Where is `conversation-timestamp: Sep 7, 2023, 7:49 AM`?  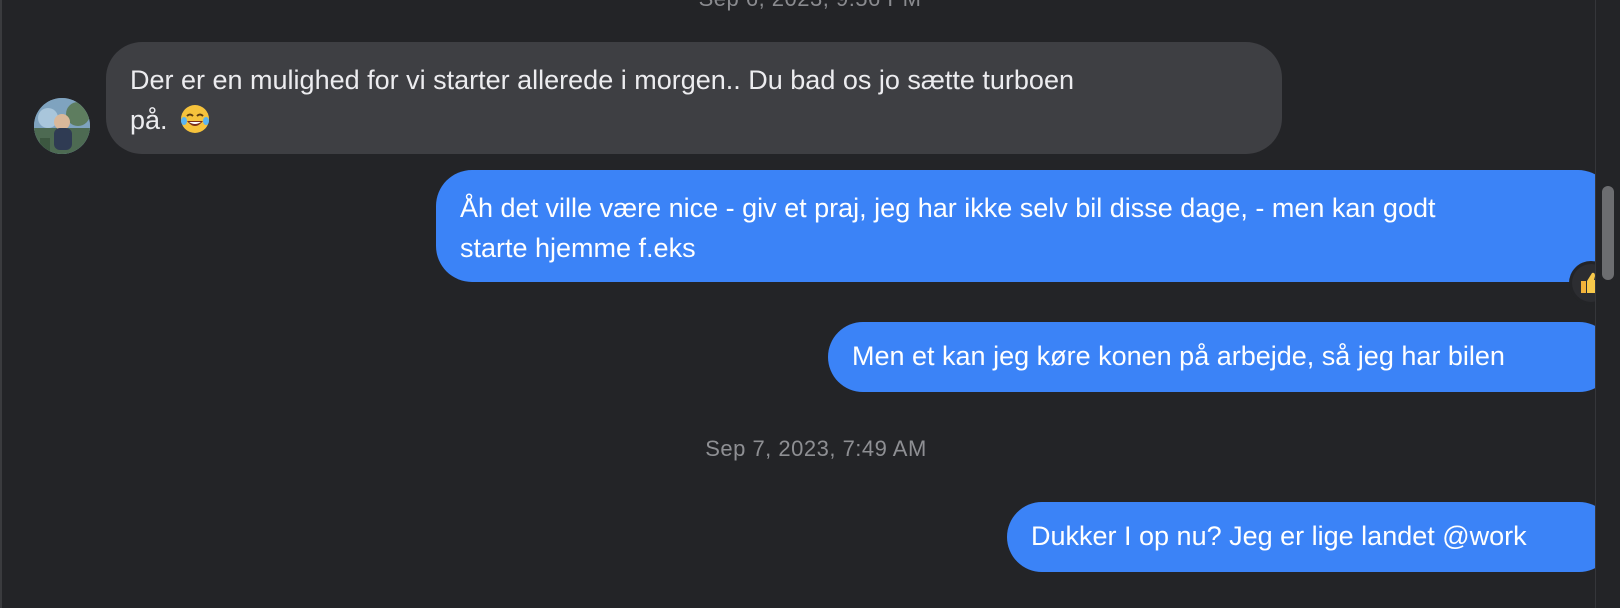 conversation-timestamp: Sep 7, 2023, 7:49 AM is located at coordinates (816, 448).